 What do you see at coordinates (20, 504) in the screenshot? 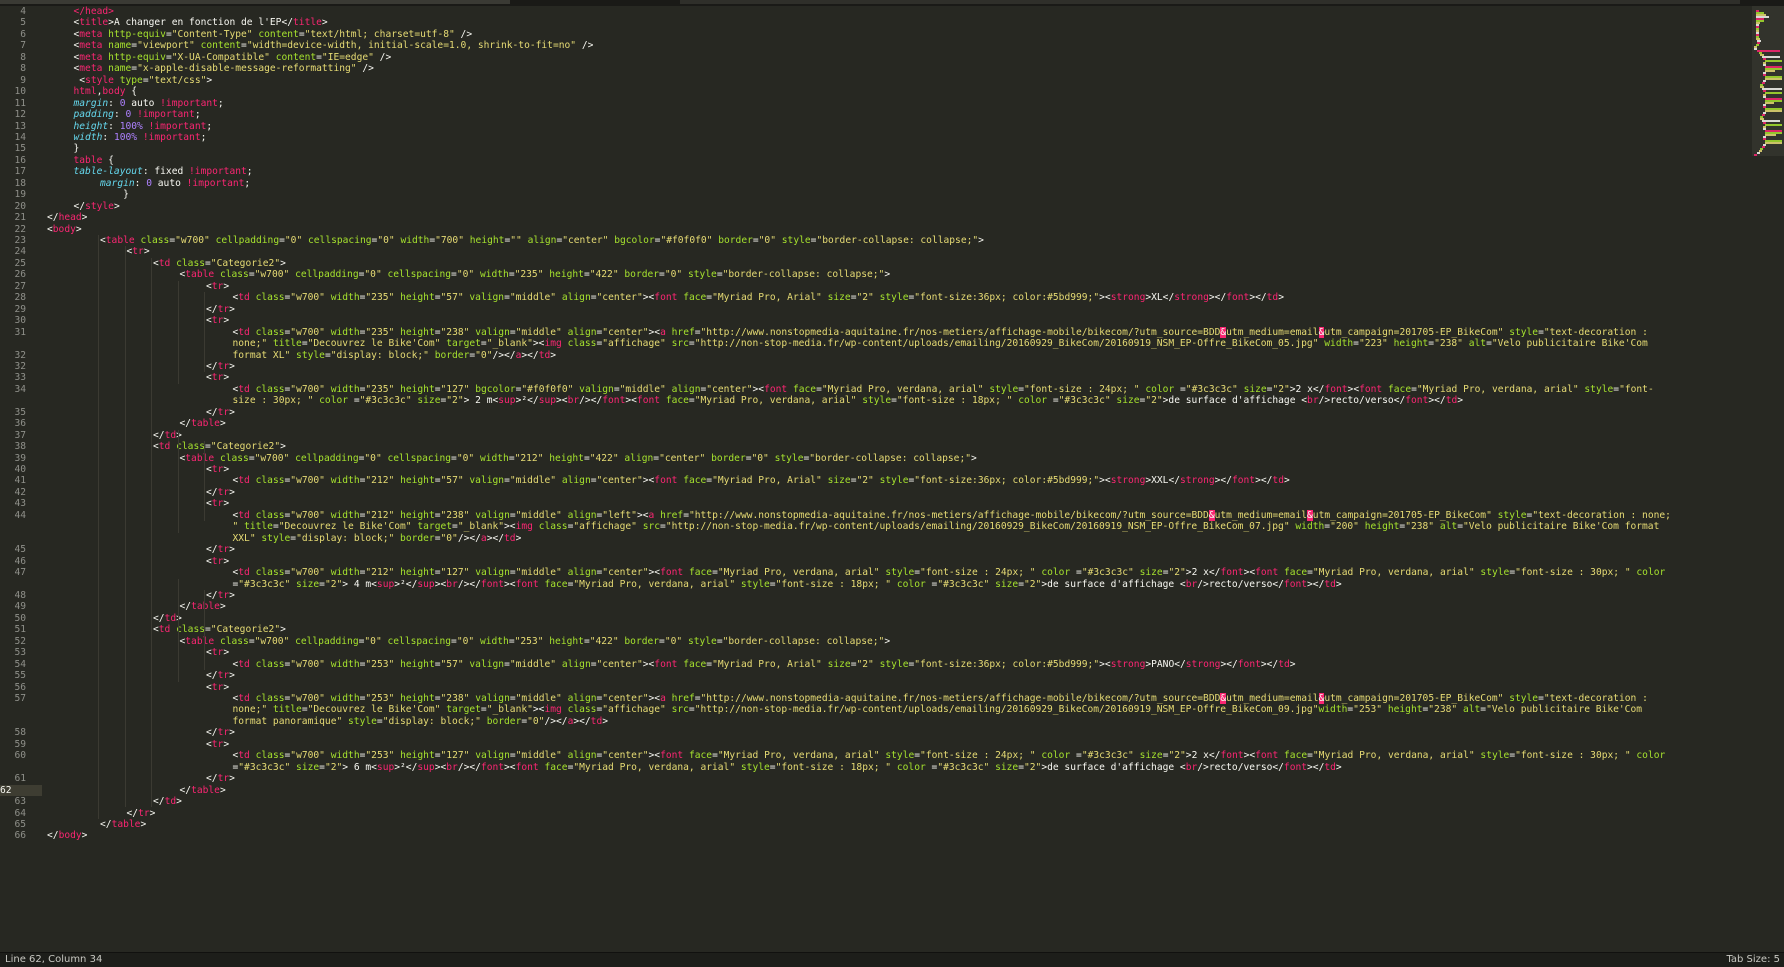
I see `line-number: 43` at bounding box center [20, 504].